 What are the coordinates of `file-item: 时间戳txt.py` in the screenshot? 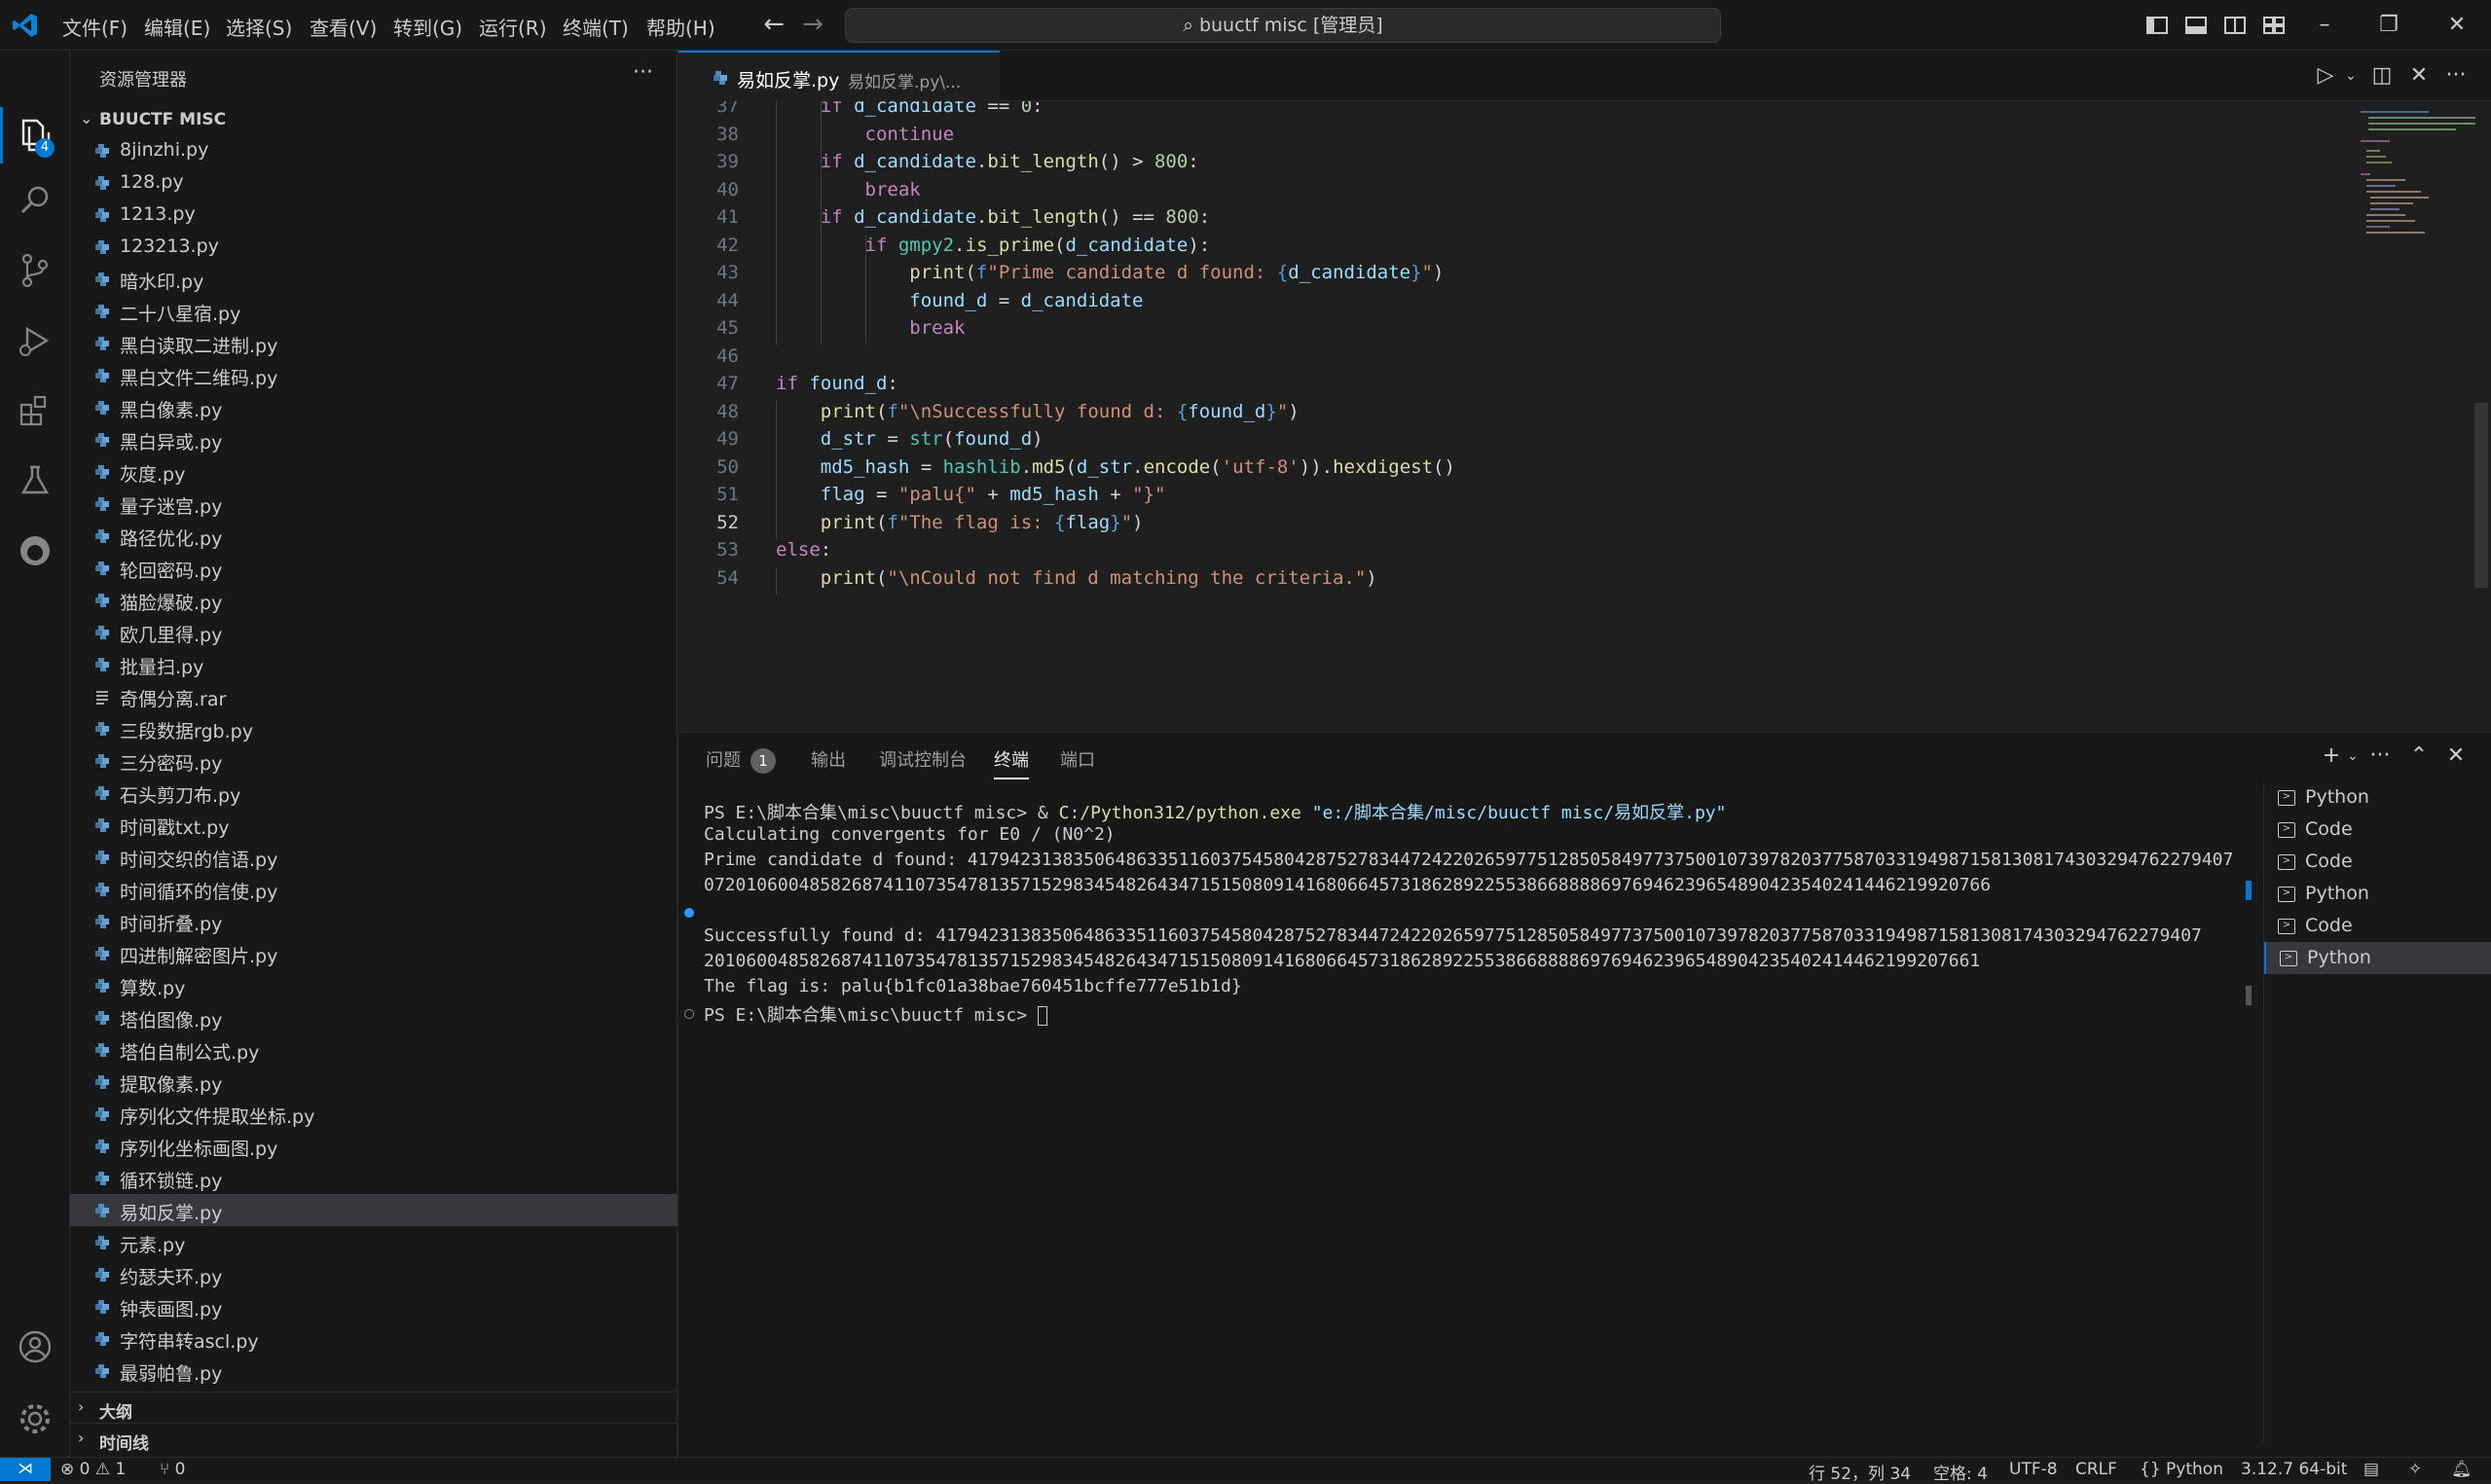 It's located at (374, 825).